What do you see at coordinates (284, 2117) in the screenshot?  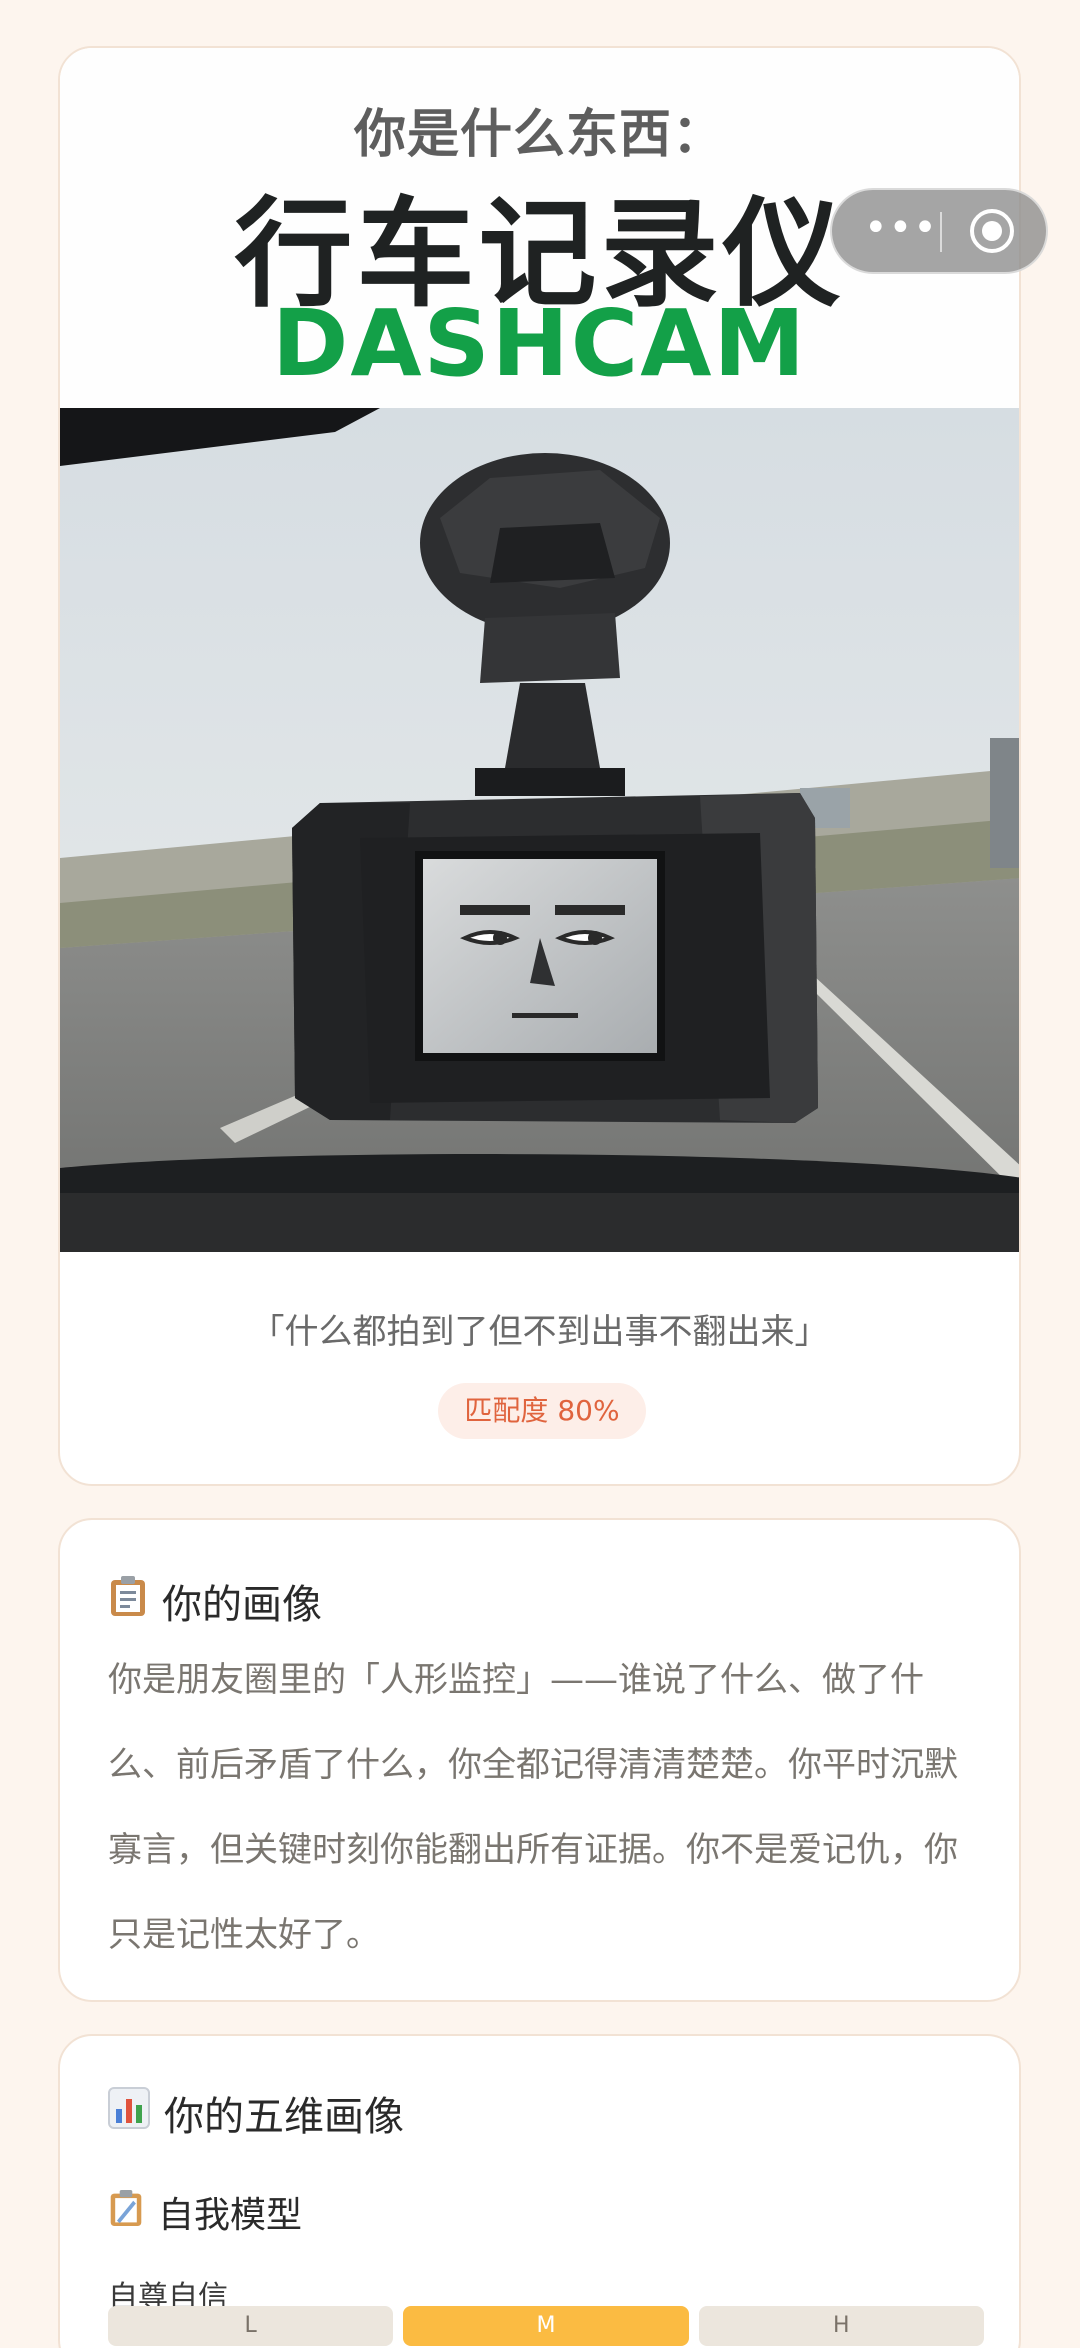 I see `dimensions-title-text: 你的五维画像` at bounding box center [284, 2117].